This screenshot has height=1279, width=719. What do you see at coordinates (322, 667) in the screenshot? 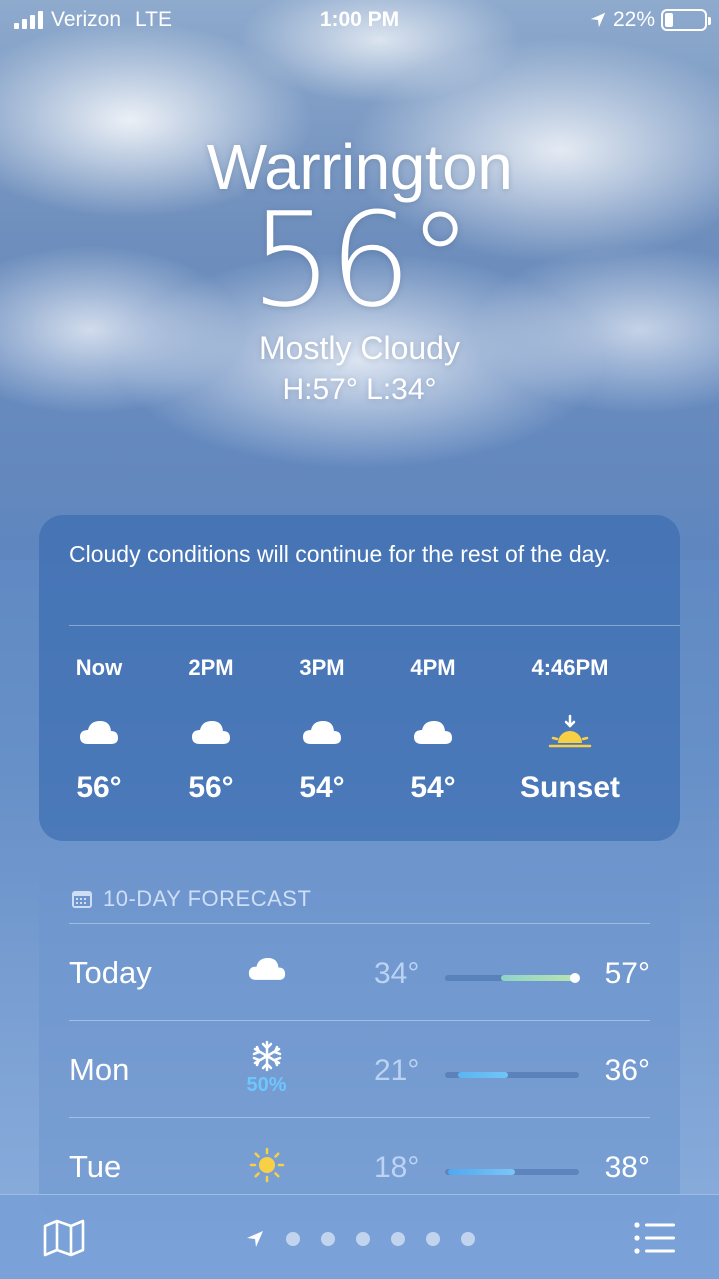
I see `hour-time: 3PM` at bounding box center [322, 667].